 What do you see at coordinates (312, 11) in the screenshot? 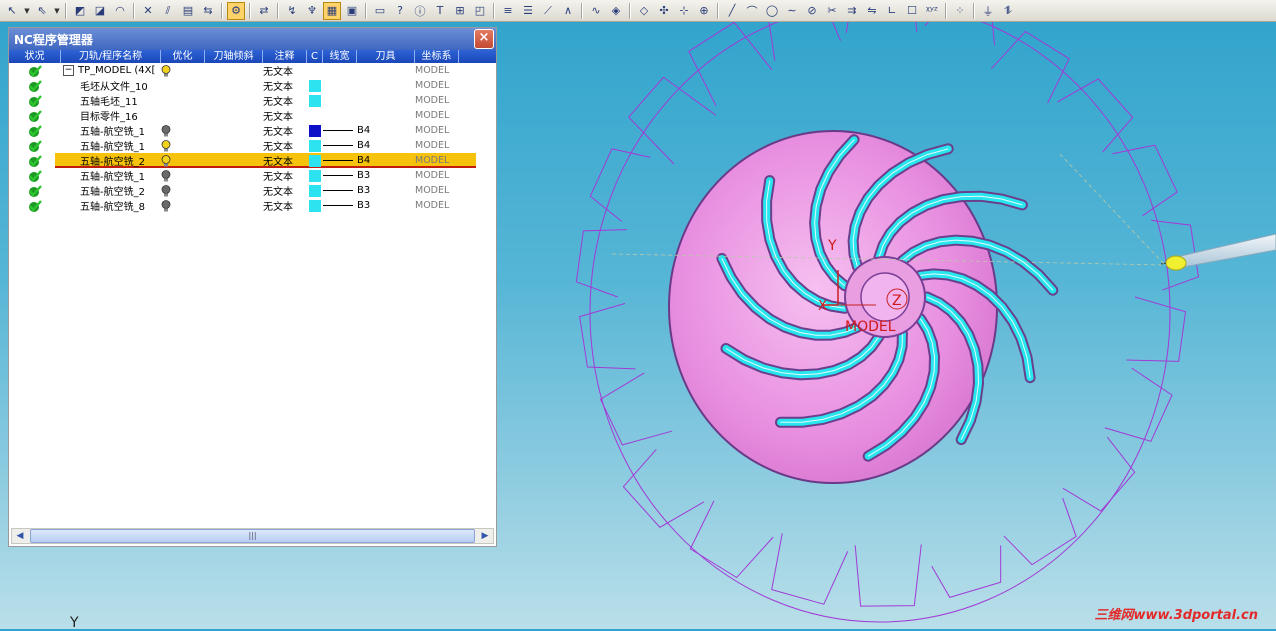
I see `material-removal-icon: ♆` at bounding box center [312, 11].